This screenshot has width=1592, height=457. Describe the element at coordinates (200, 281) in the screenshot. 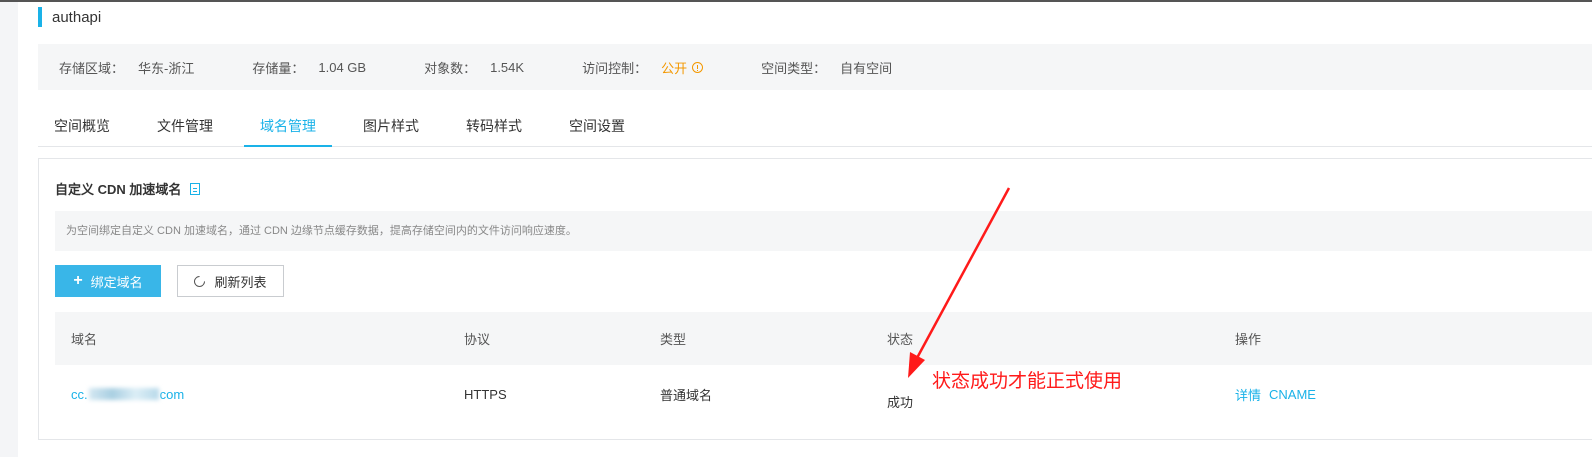

I see `refresh-icon` at that location.